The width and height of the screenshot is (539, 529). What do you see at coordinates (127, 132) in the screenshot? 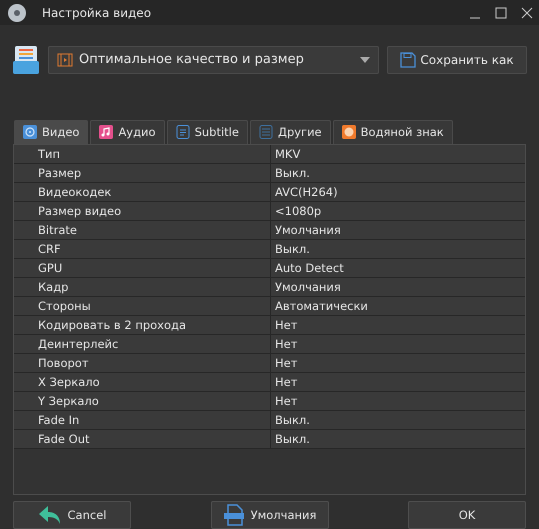
I see `tab: Аудио` at bounding box center [127, 132].